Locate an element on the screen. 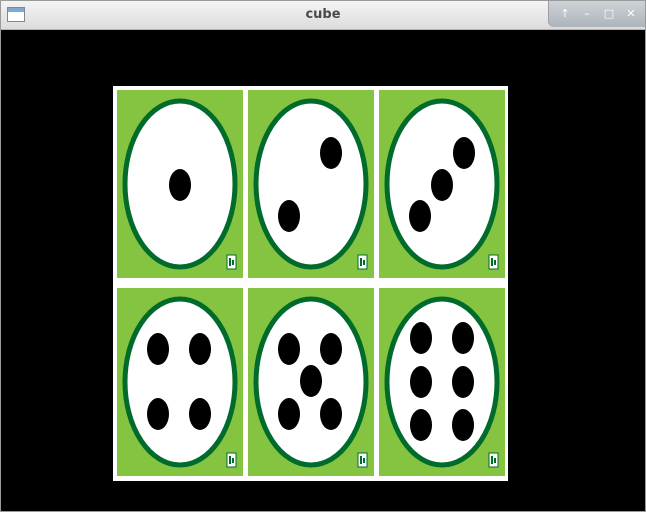 The width and height of the screenshot is (646, 512). title-bar: cube ↑ – □ ✕ is located at coordinates (323, 15).